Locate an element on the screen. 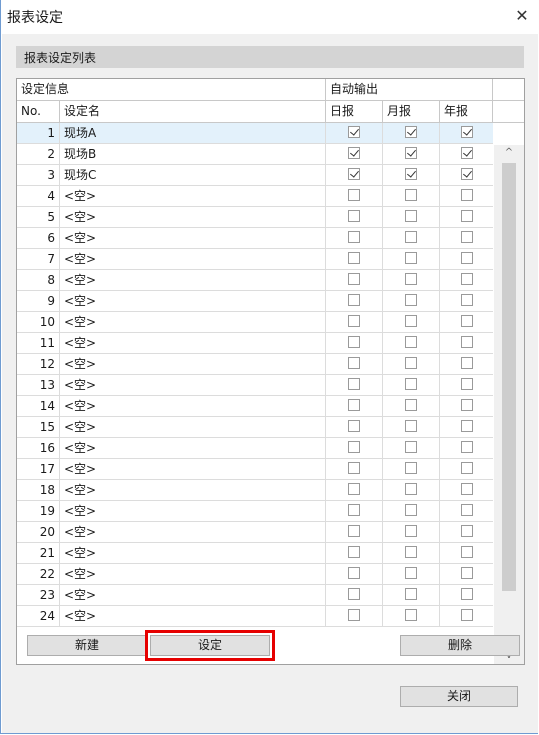  table-row: 7 <空> is located at coordinates (255, 259).